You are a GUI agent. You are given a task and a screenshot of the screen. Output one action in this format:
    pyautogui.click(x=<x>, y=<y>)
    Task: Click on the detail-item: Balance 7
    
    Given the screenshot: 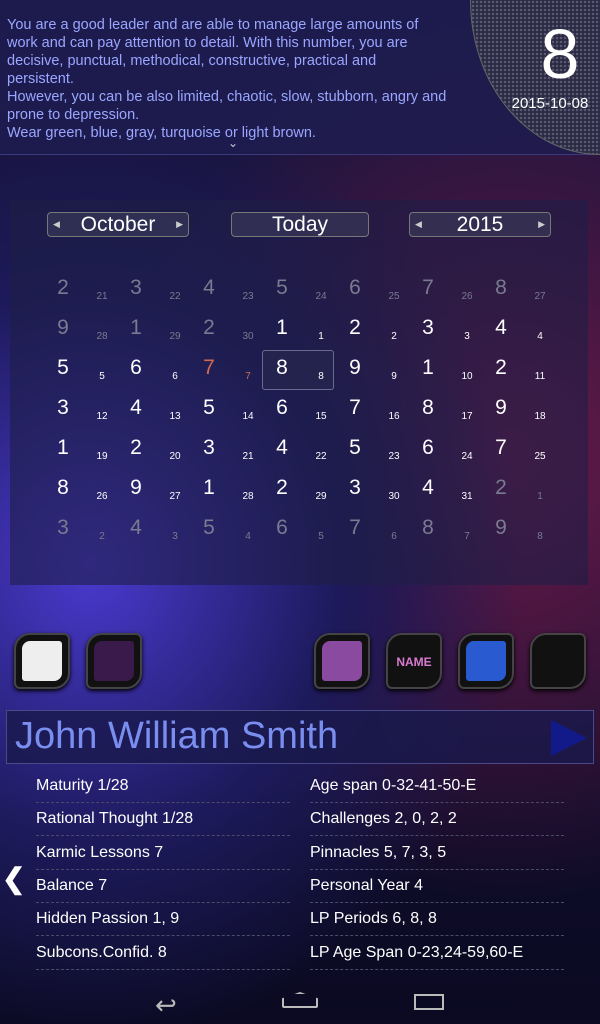 What is the action you would take?
    pyautogui.click(x=163, y=886)
    